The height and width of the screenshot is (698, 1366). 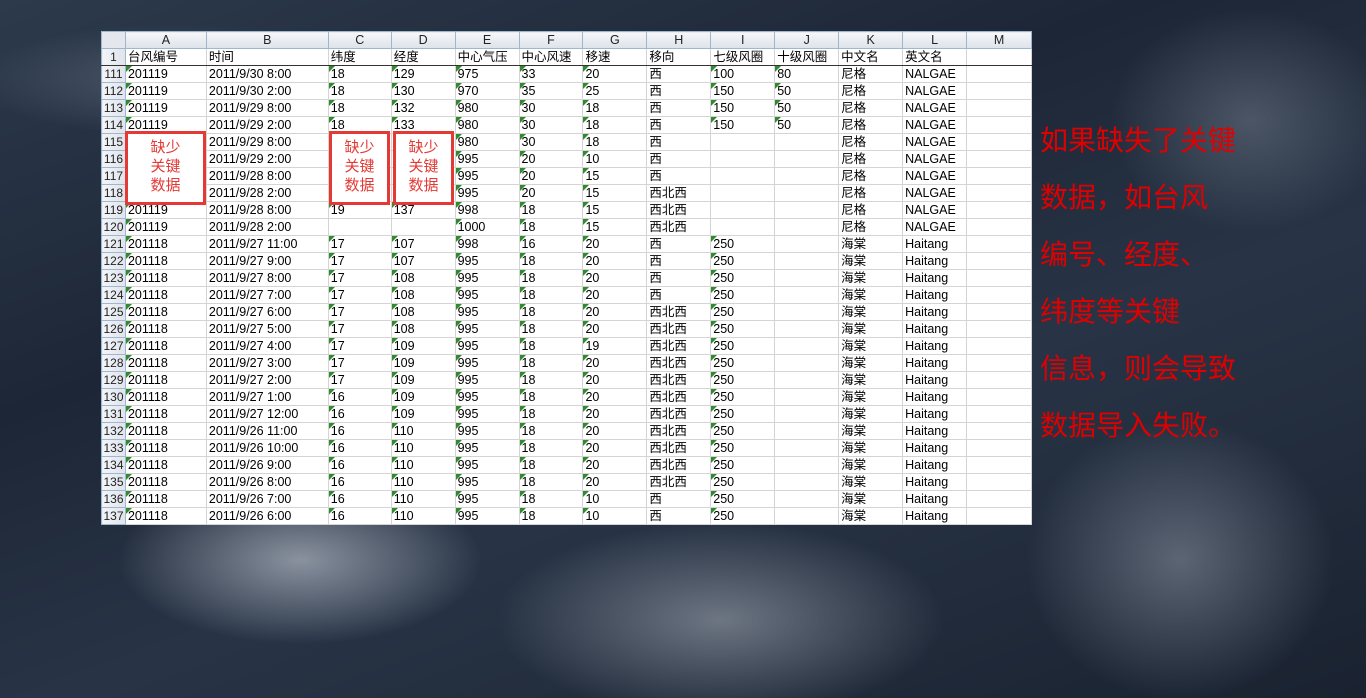 What do you see at coordinates (743, 40) in the screenshot?
I see `column-header-i: I` at bounding box center [743, 40].